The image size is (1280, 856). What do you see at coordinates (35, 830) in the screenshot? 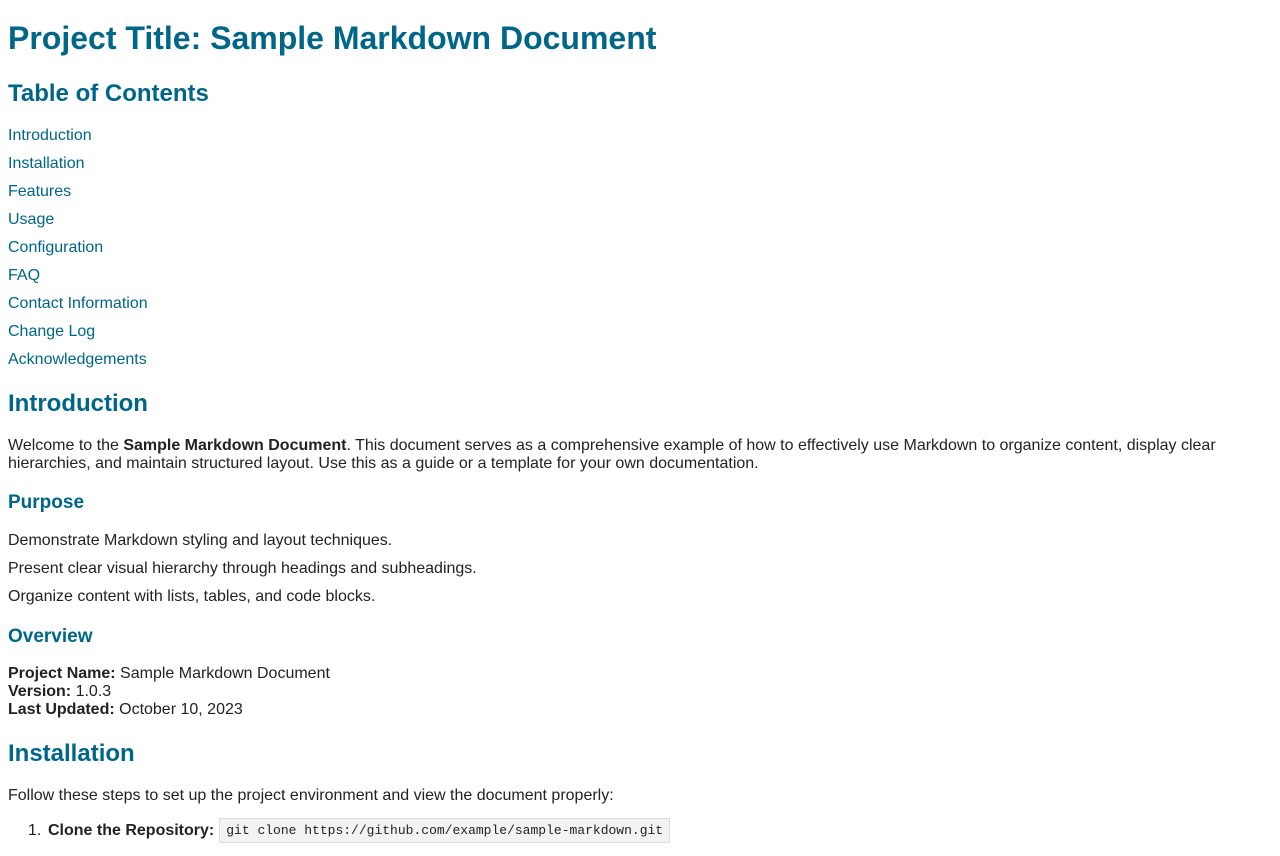
I see `step-number: 1.` at bounding box center [35, 830].